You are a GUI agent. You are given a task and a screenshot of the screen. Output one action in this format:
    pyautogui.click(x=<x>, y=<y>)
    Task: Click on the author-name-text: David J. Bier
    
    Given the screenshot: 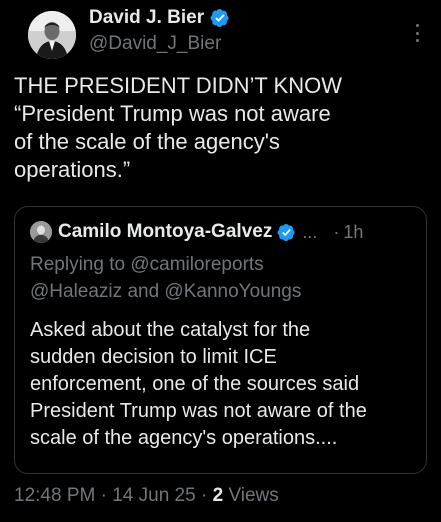 What is the action you would take?
    pyautogui.click(x=147, y=17)
    